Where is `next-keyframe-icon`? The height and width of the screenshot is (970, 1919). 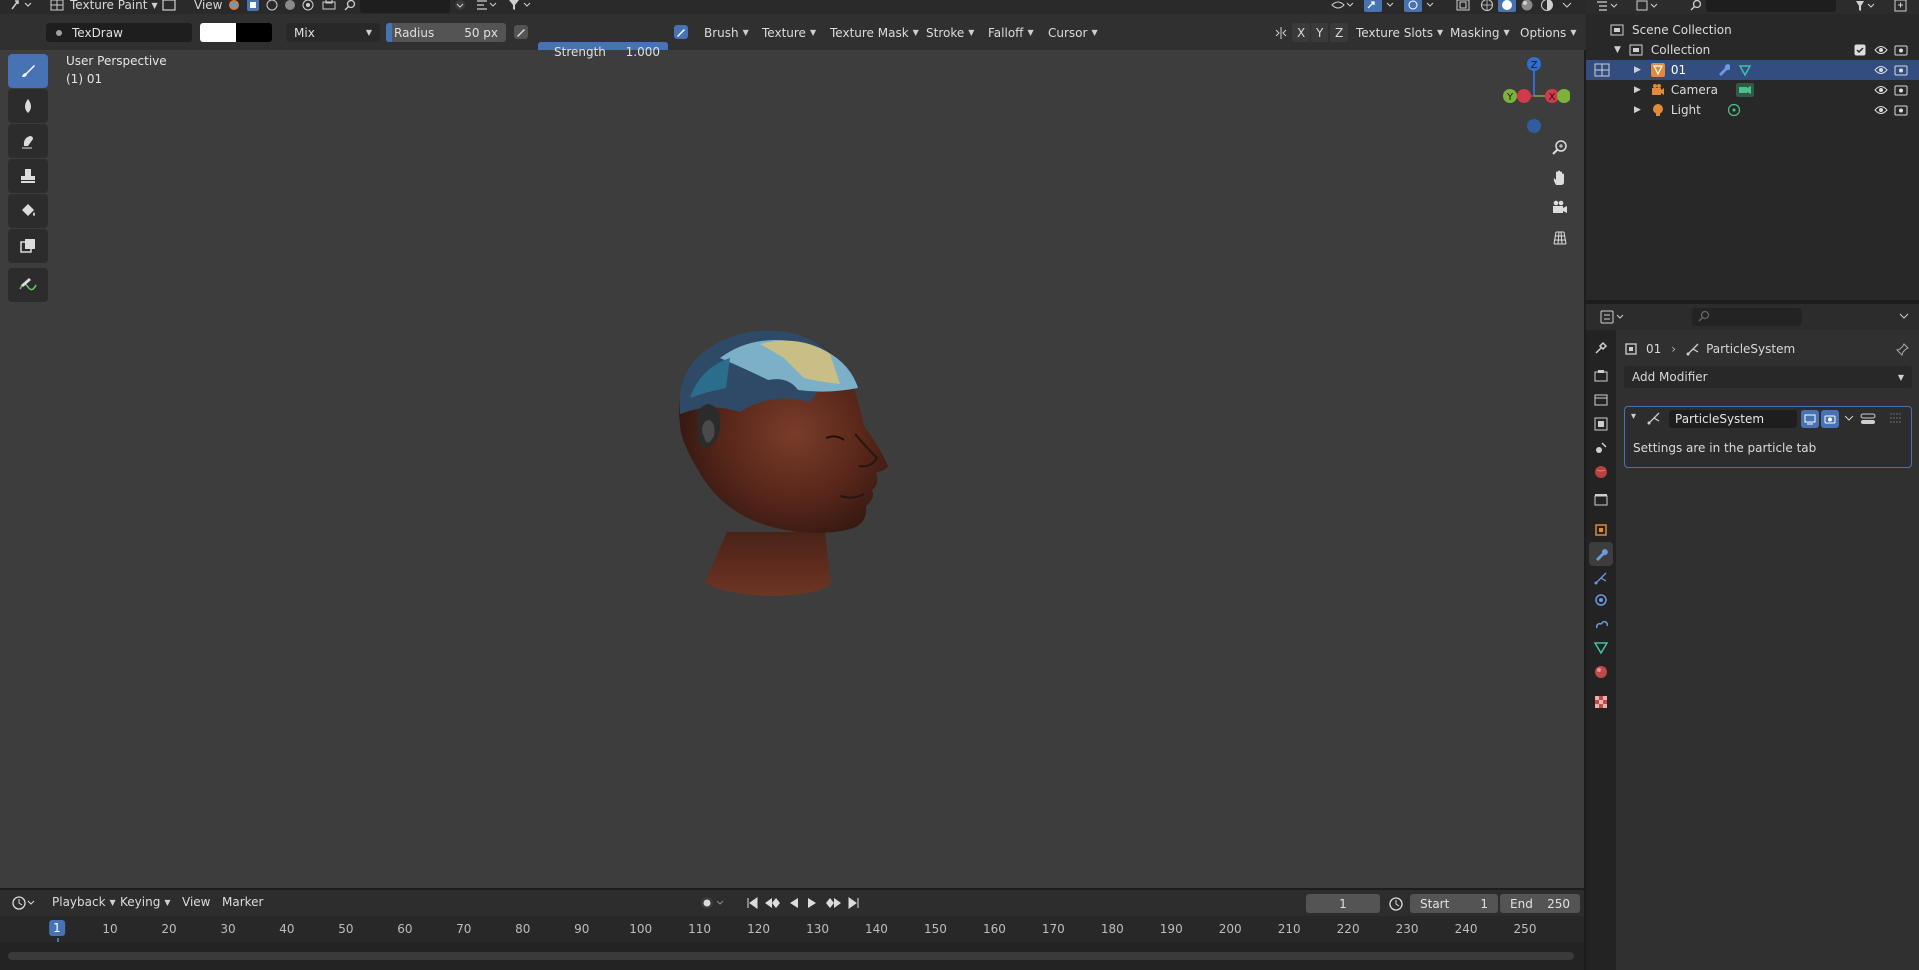
next-keyframe-icon is located at coordinates (833, 903).